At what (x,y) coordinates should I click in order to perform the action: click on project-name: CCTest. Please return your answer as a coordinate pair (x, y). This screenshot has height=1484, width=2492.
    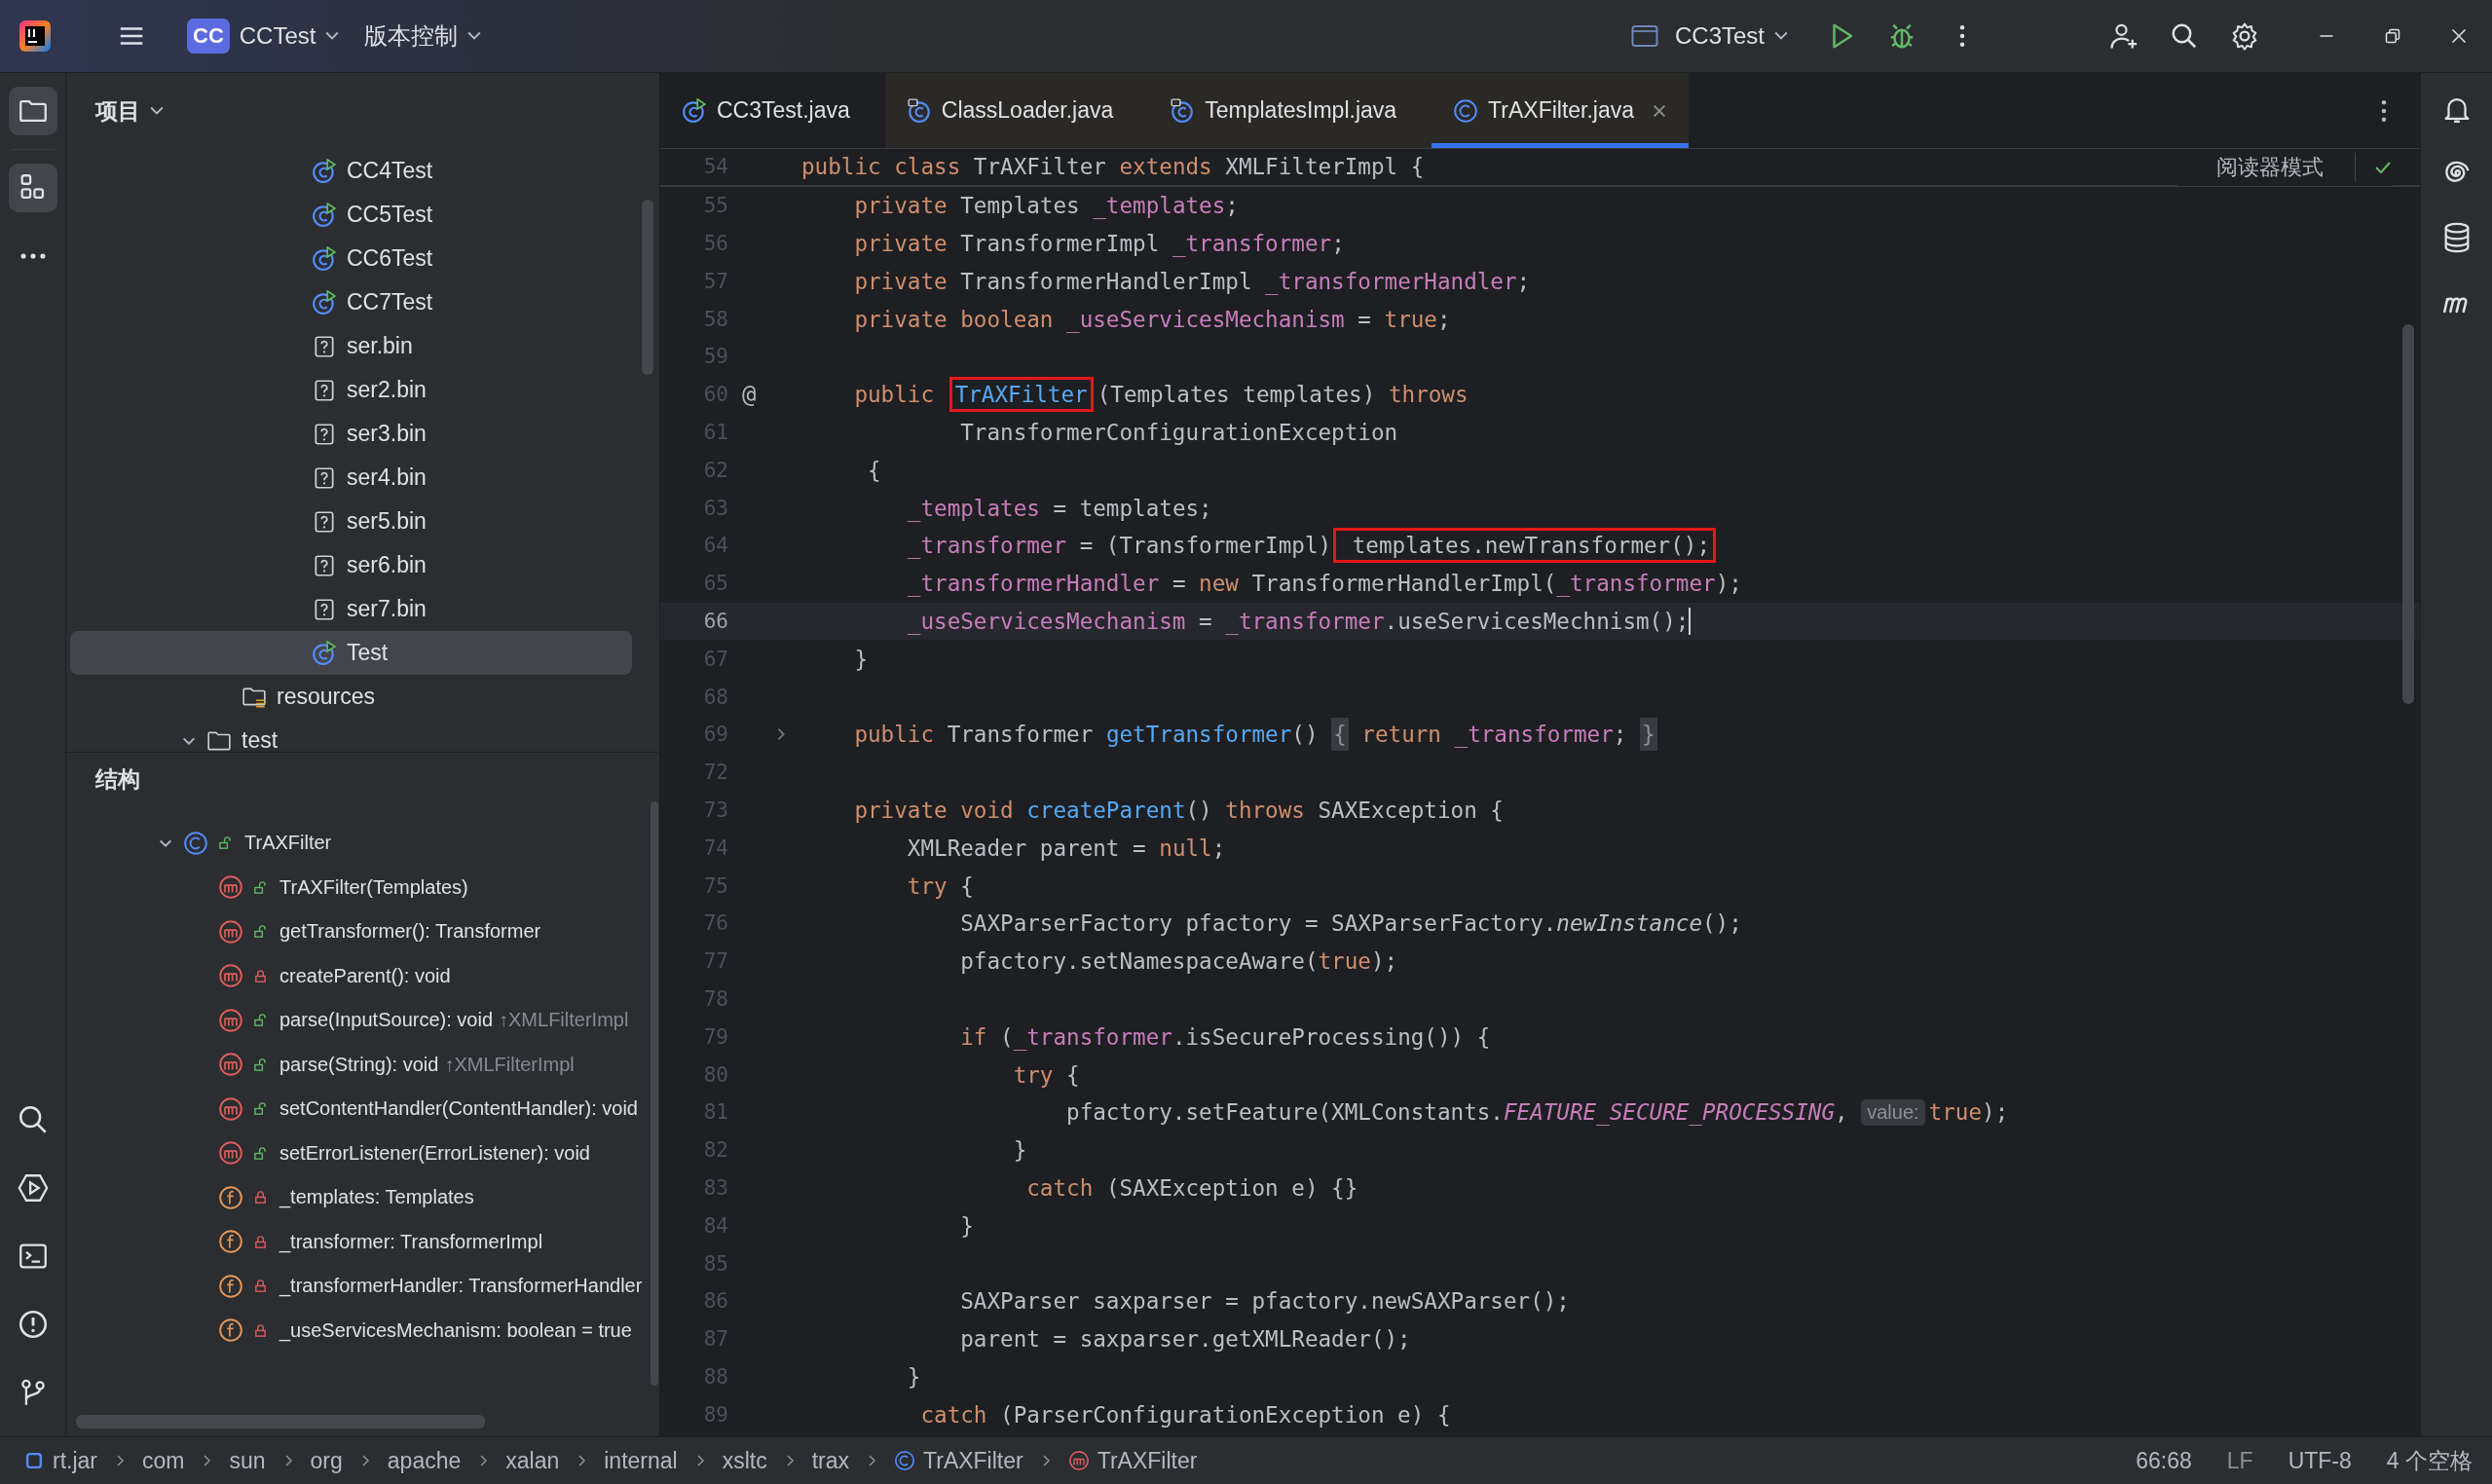
    Looking at the image, I should click on (277, 36).